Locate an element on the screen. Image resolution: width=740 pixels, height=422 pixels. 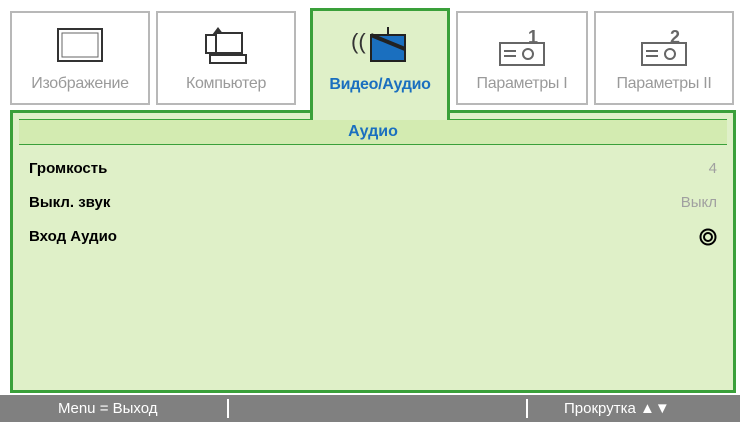
tab-label: Параметры I is located at coordinates (522, 83).